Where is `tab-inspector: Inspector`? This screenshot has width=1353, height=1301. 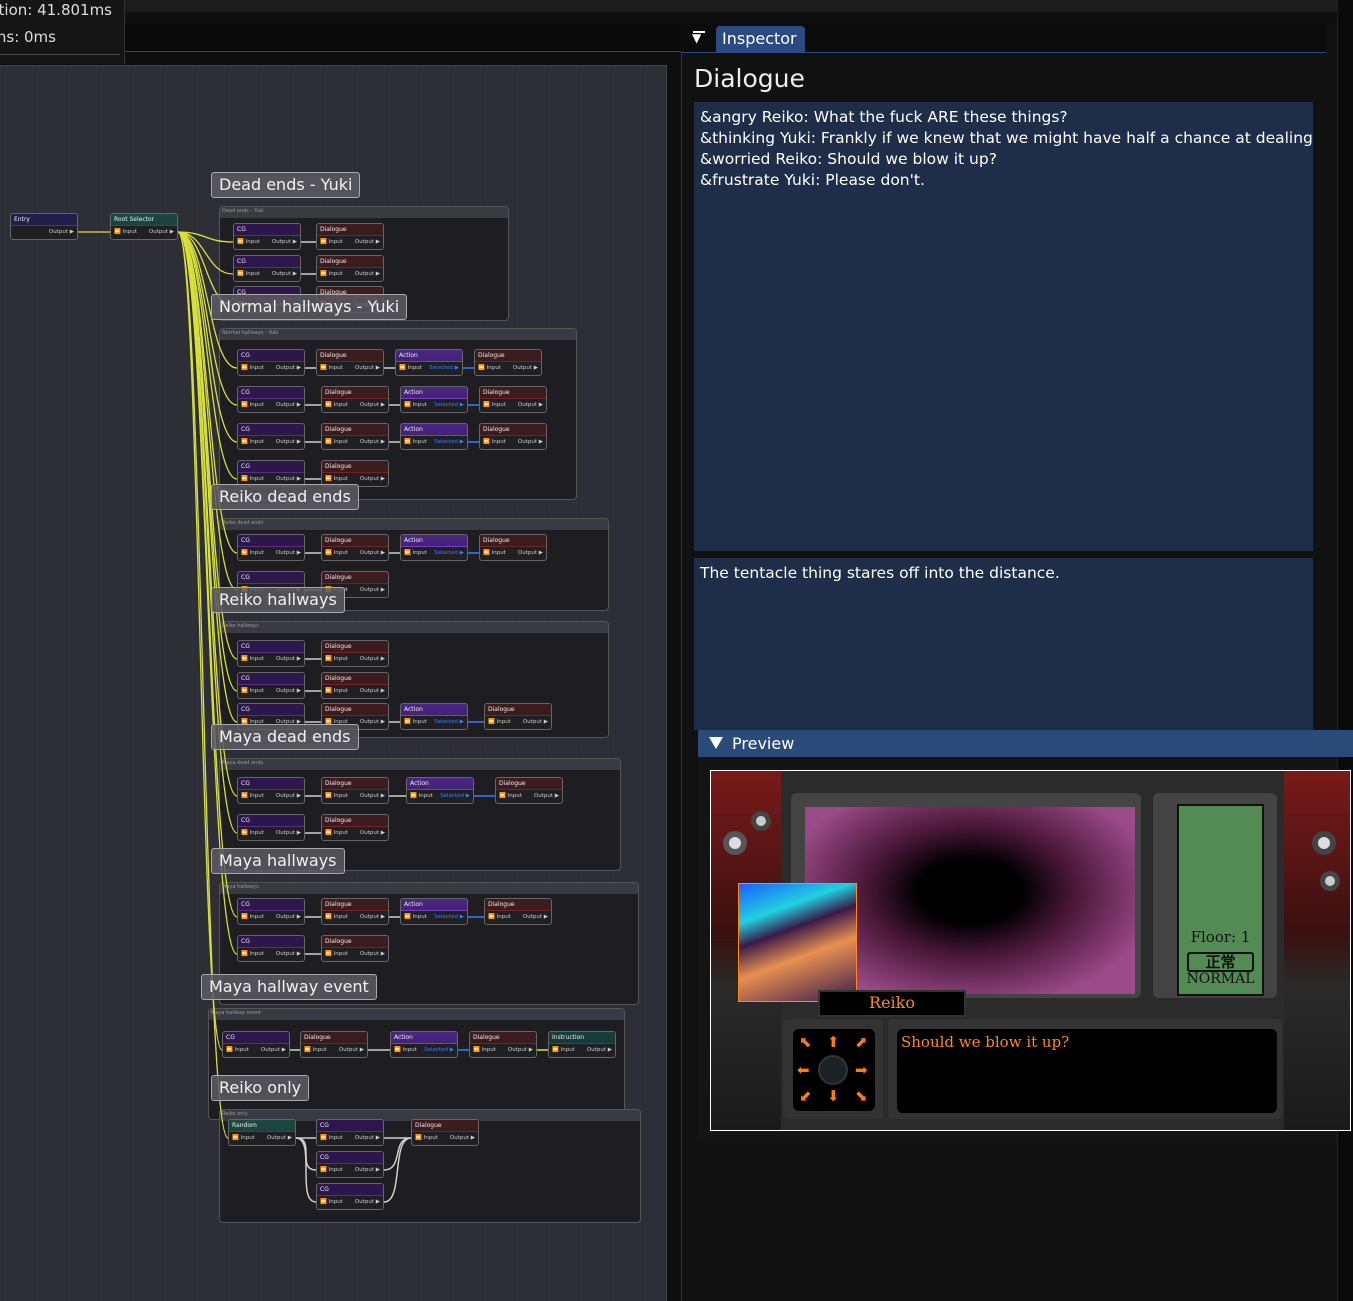 tab-inspector: Inspector is located at coordinates (760, 39).